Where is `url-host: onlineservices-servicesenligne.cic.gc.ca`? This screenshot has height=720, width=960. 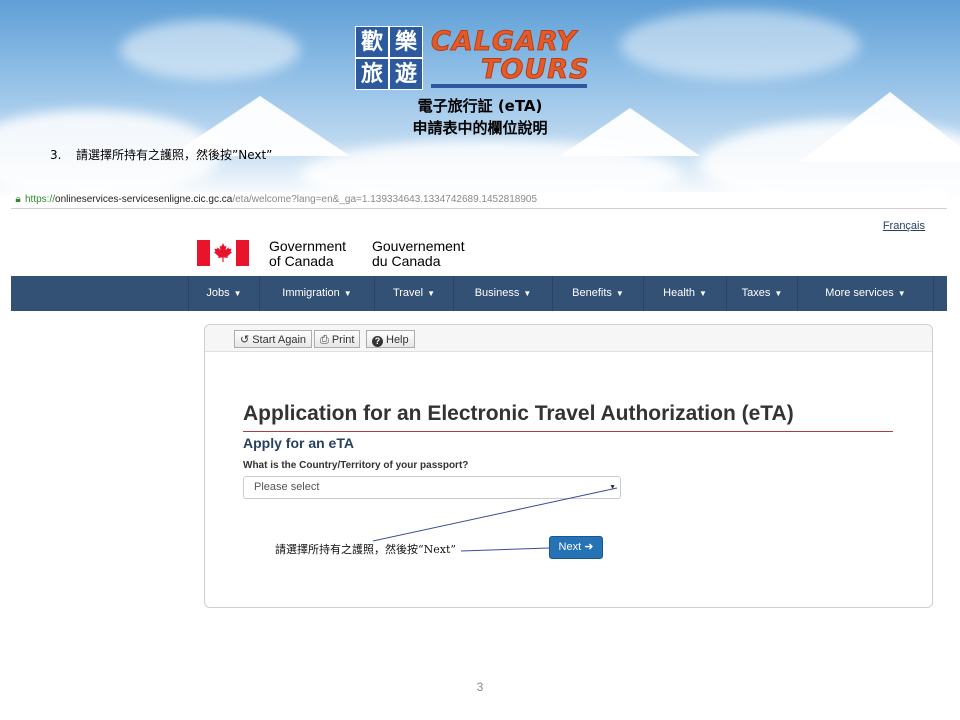 url-host: onlineservices-servicesenligne.cic.gc.ca is located at coordinates (144, 199).